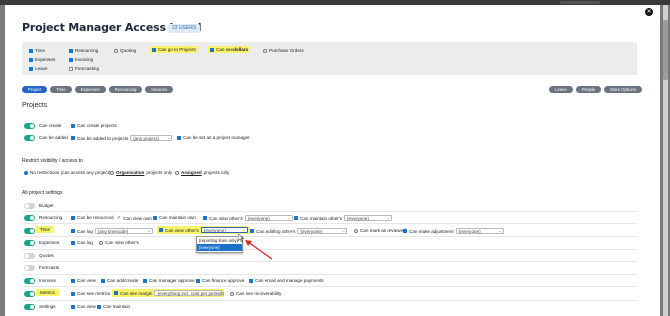  Describe the element at coordinates (174, 49) in the screenshot. I see `perm-go-to-projects: Can go to Projects` at that location.